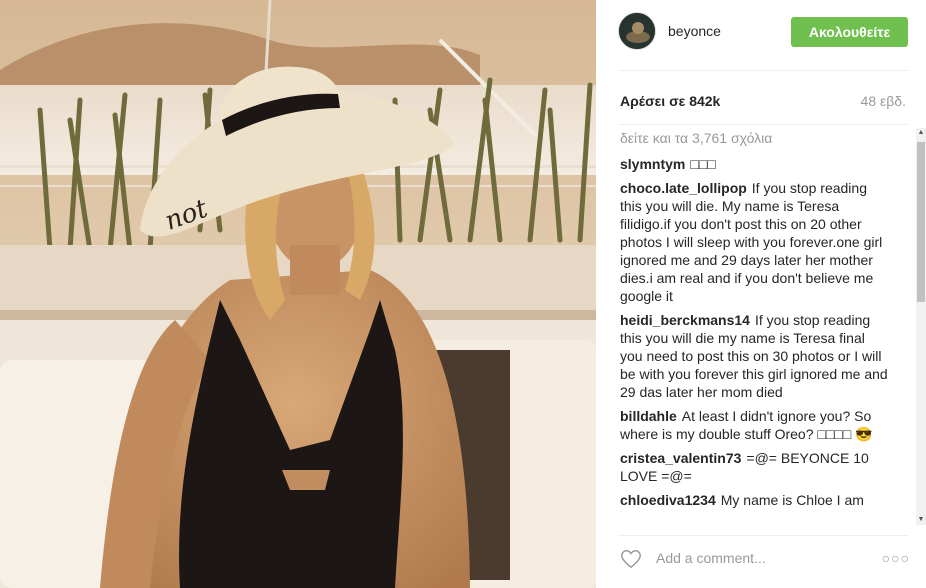  I want to click on view-all-comments-link: δείτε και τα 3,761 σχόλια, so click(754, 138).